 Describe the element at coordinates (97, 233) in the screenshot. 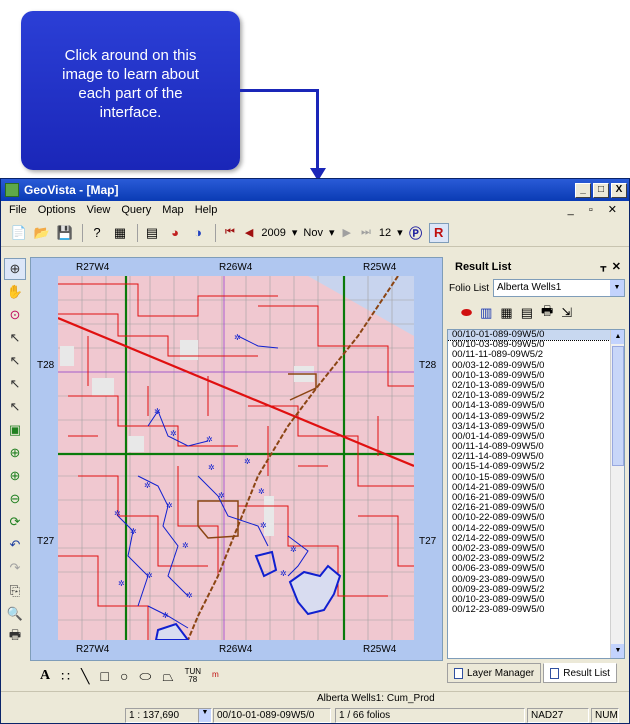

I see `help-icon: ?` at that location.